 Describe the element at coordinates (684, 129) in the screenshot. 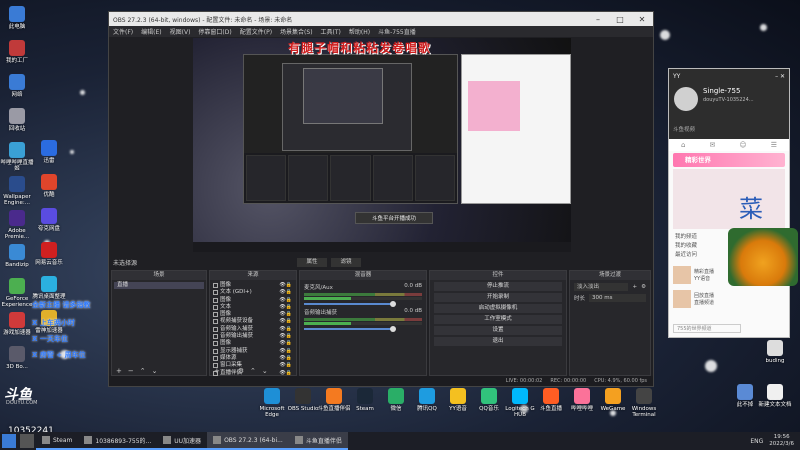

I see `douyu-search: 斗鱼视频` at that location.